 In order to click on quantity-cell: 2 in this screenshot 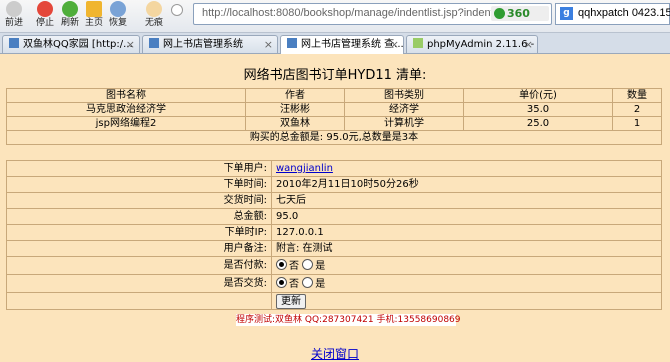, I will do `click(637, 109)`.